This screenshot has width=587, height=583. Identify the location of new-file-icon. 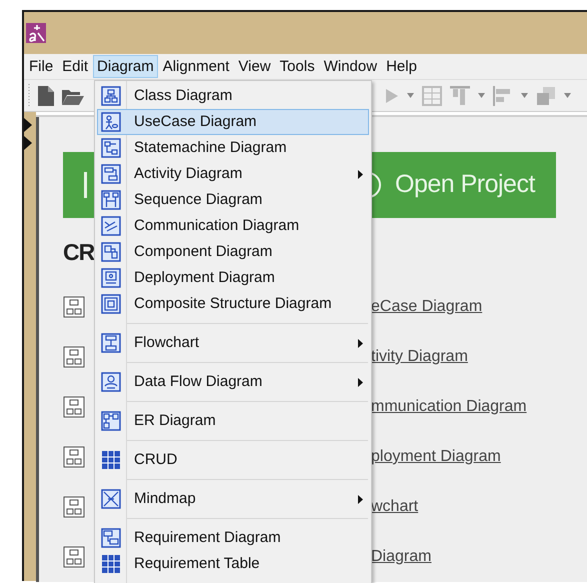
(46, 96).